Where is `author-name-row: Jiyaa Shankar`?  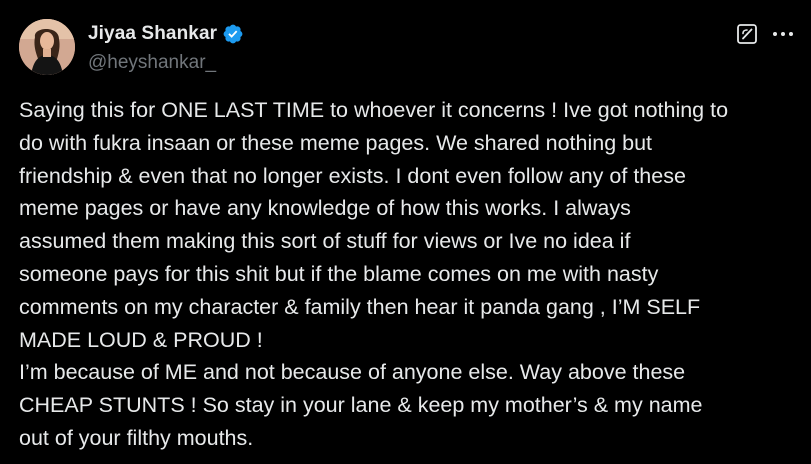
author-name-row: Jiyaa Shankar is located at coordinates (166, 34).